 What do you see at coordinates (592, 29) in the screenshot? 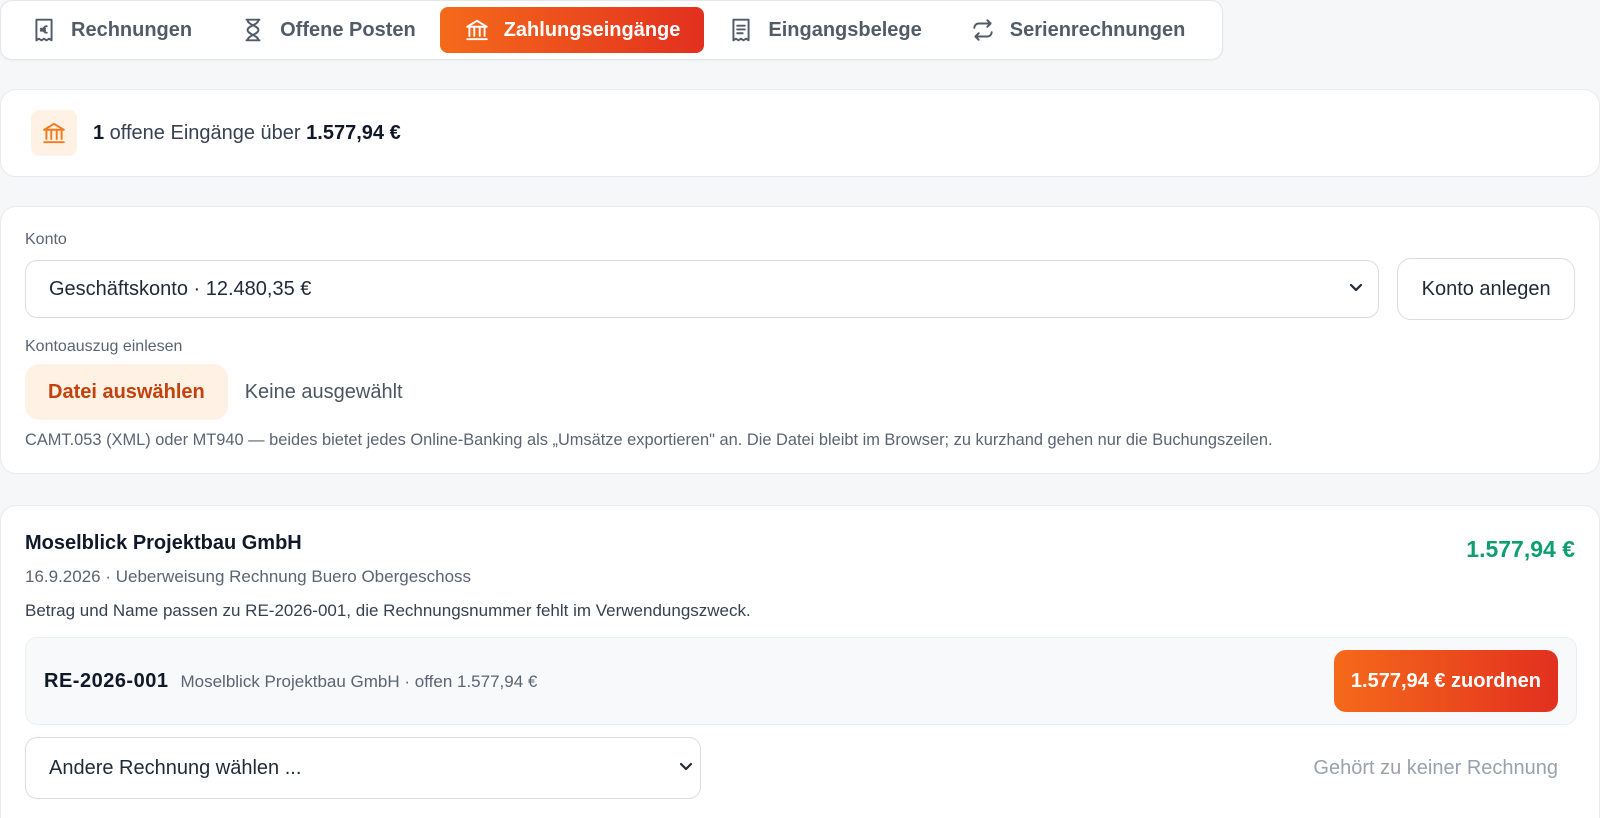
I see `tab-label: Zahlungseingänge` at bounding box center [592, 29].